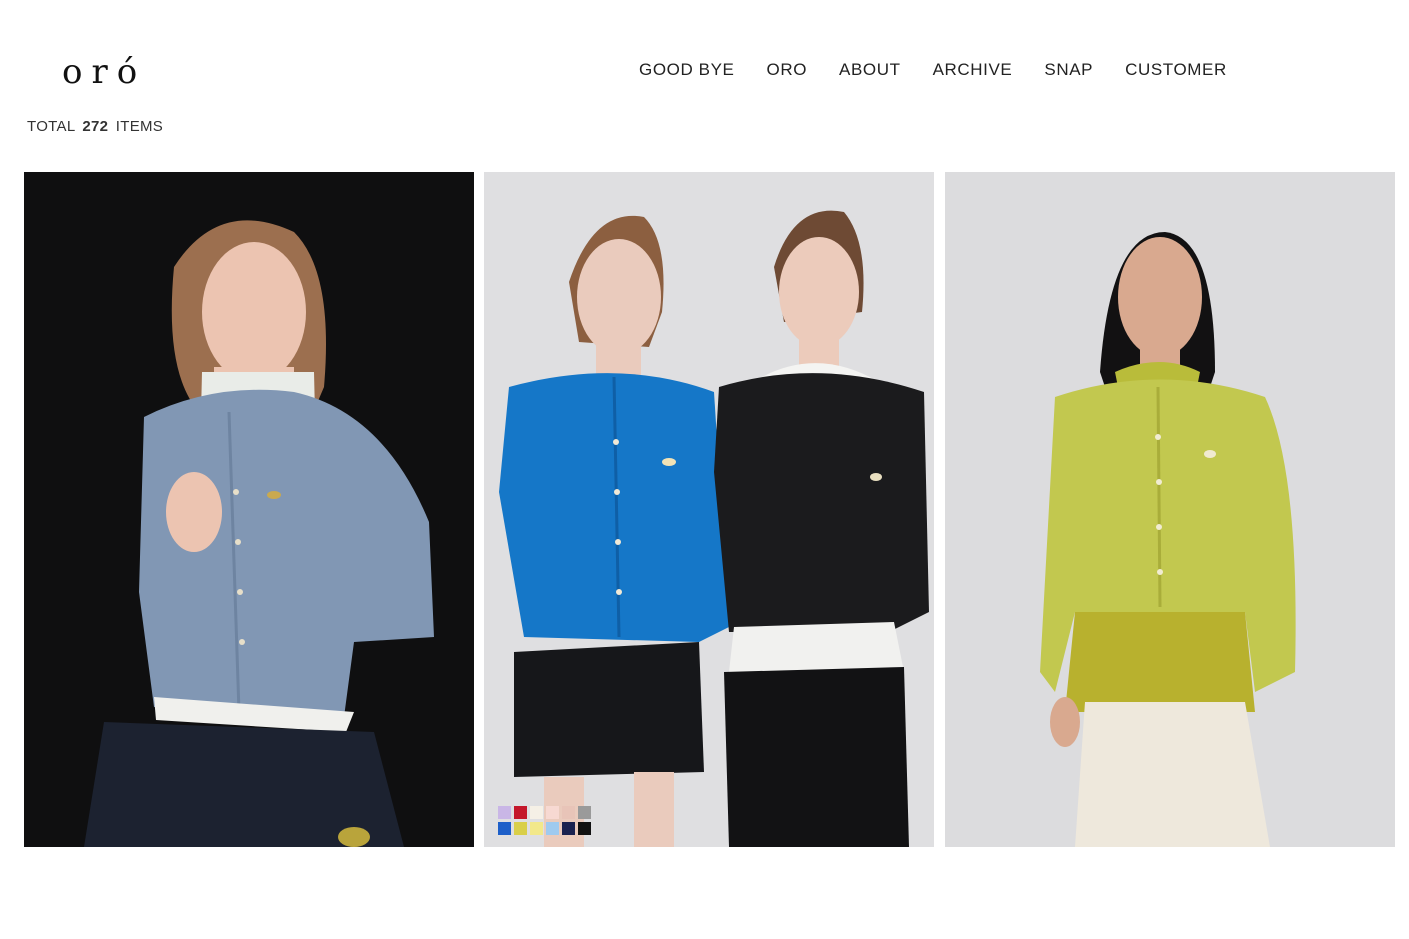  I want to click on swatch-navy, so click(568, 828).